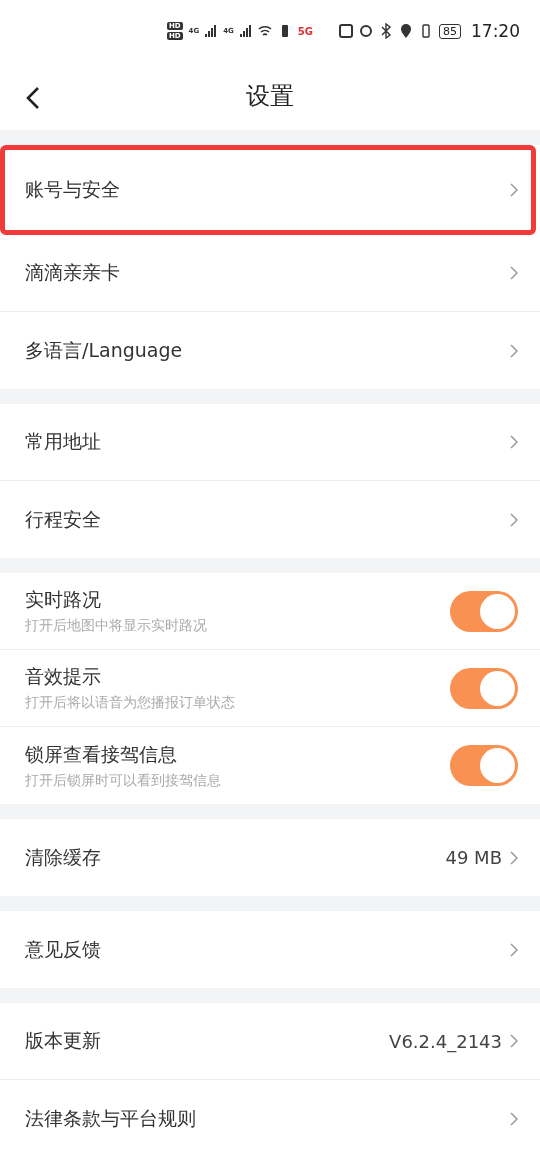 The width and height of the screenshot is (540, 1170). Describe the element at coordinates (73, 272) in the screenshot. I see `row-label: 滴滴亲亲卡` at that location.